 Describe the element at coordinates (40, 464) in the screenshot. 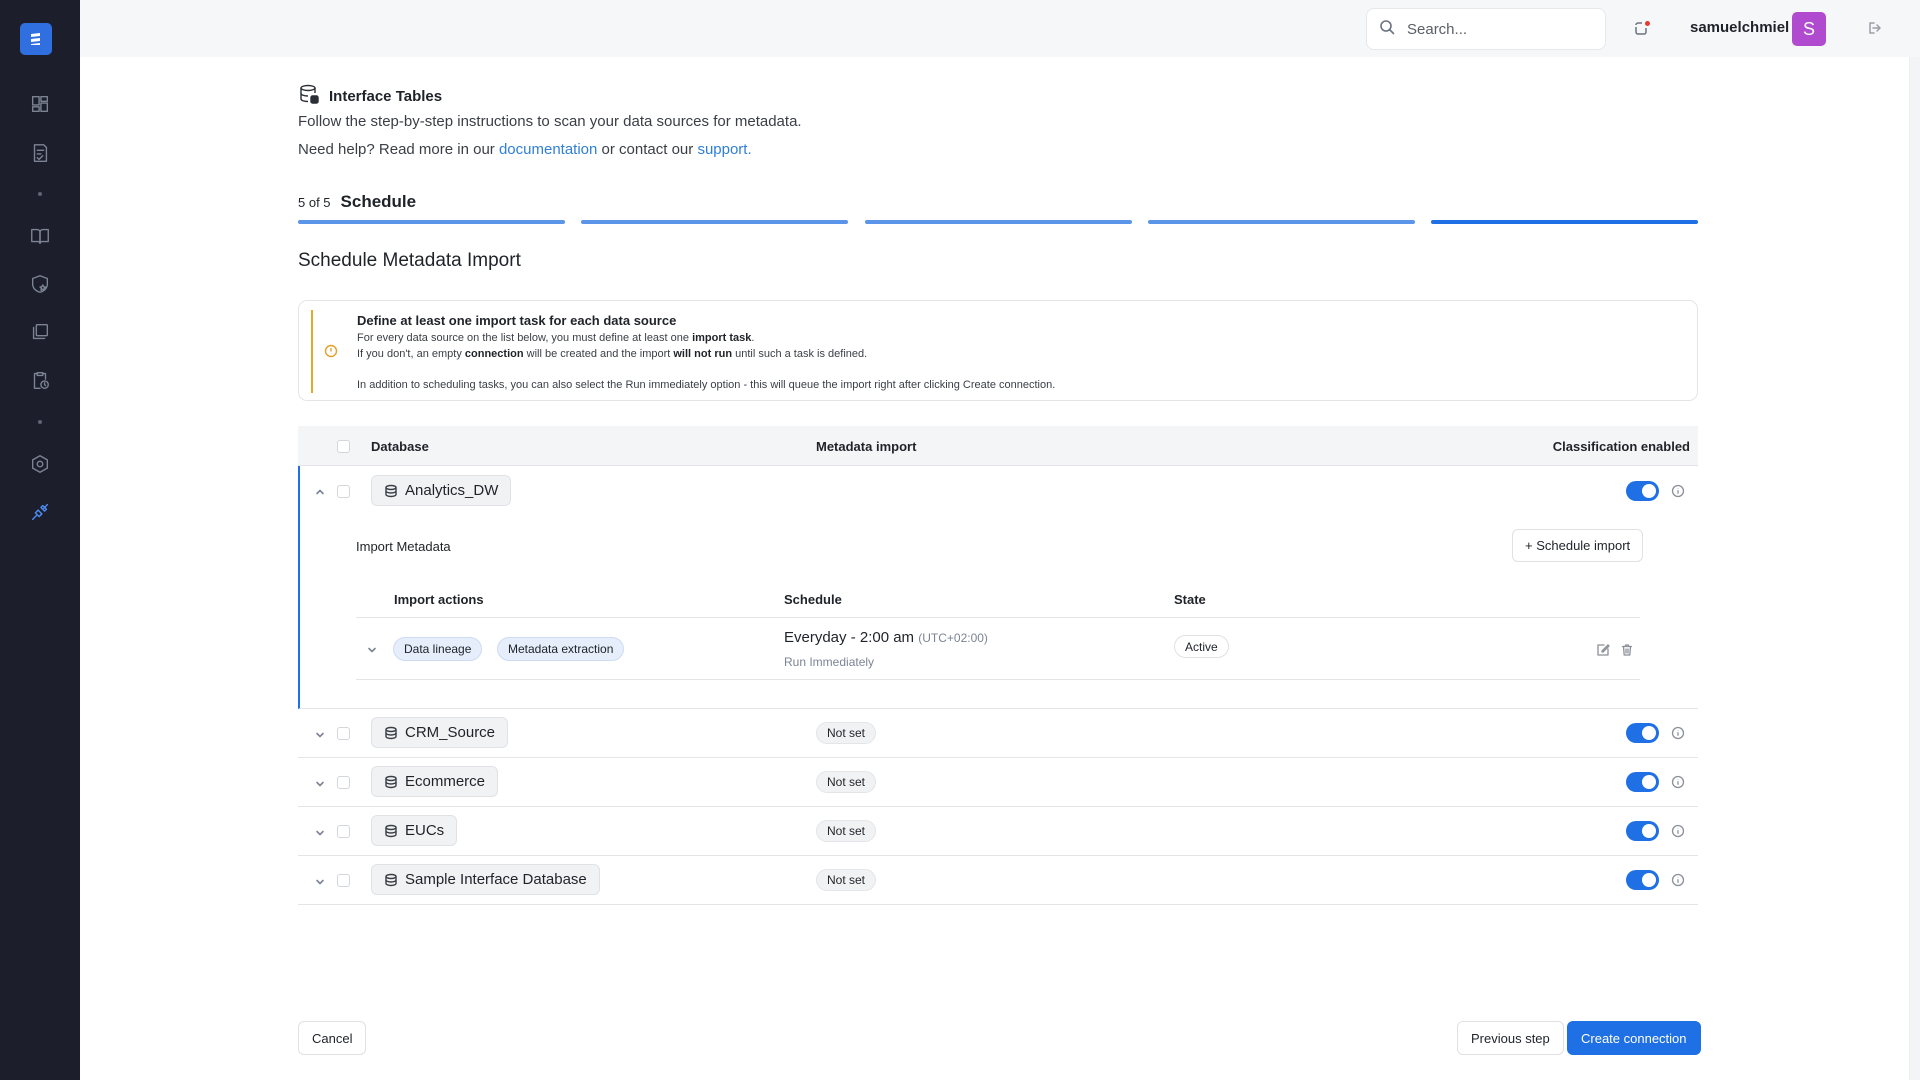

I see `settings-hexagon-icon` at that location.